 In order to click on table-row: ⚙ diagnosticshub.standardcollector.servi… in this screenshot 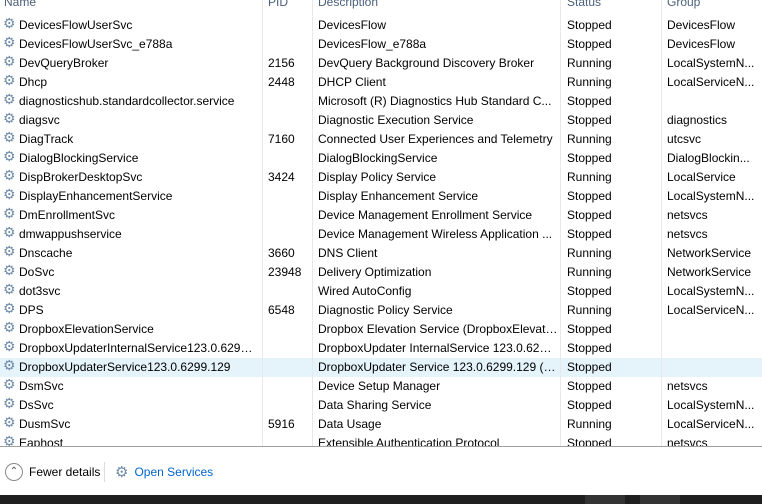, I will do `click(381, 101)`.